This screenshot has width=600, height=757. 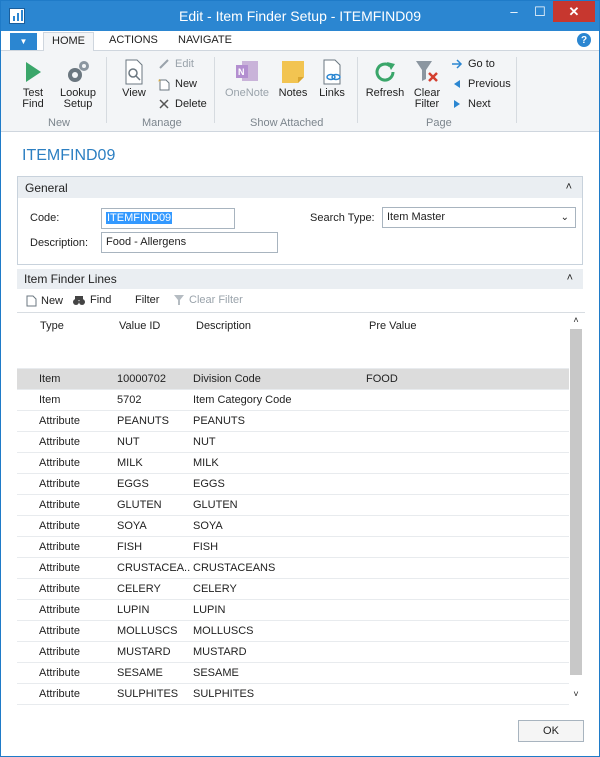 I want to click on new-button: * New, so click(x=177, y=84).